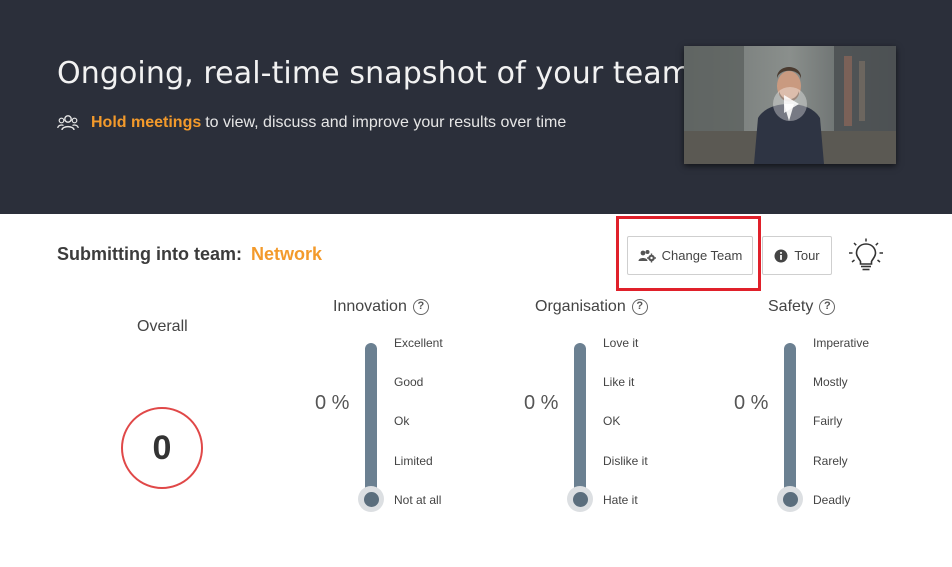 The width and height of the screenshot is (952, 567). What do you see at coordinates (374, 73) in the screenshot?
I see `page-title: Ongoing, real-time snapshot of your team` at bounding box center [374, 73].